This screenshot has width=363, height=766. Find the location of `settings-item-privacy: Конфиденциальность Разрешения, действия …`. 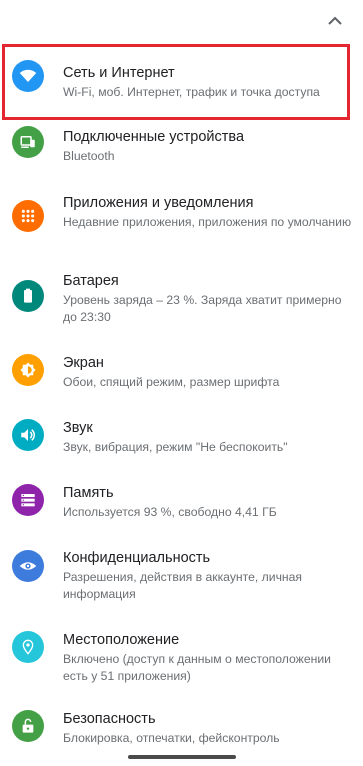

settings-item-privacy: Конфиденциальность Разрешения, действия … is located at coordinates (181, 577).